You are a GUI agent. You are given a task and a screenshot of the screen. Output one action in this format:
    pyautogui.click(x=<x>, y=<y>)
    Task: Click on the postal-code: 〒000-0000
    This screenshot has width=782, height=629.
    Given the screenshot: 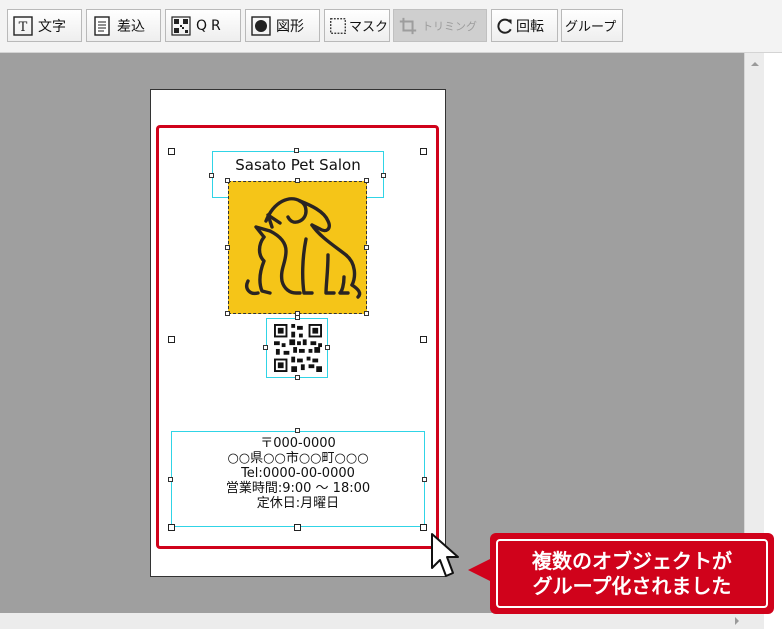 What is the action you would take?
    pyautogui.click(x=298, y=443)
    